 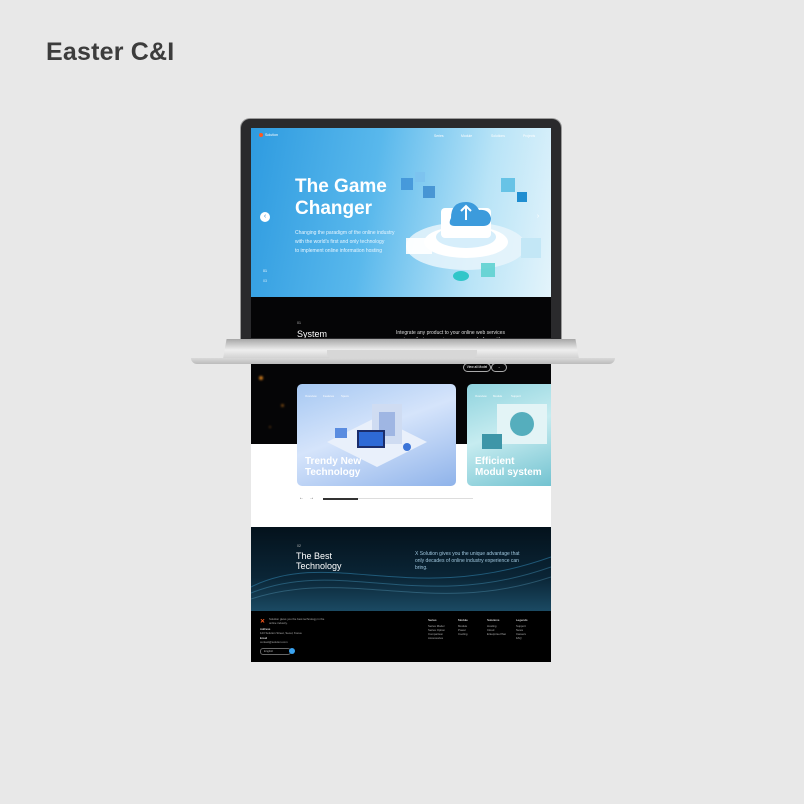 What do you see at coordinates (311, 498) in the screenshot?
I see `carousel-next-button: →` at bounding box center [311, 498].